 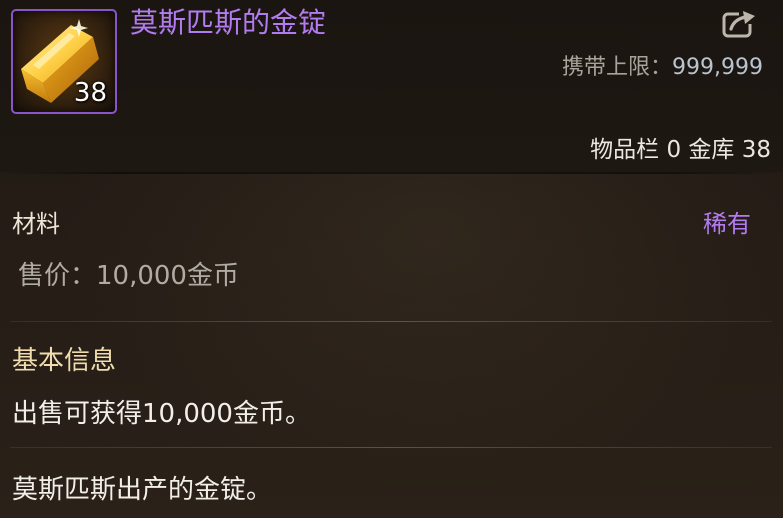 What do you see at coordinates (727, 224) in the screenshot?
I see `item-rarity: 稀有` at bounding box center [727, 224].